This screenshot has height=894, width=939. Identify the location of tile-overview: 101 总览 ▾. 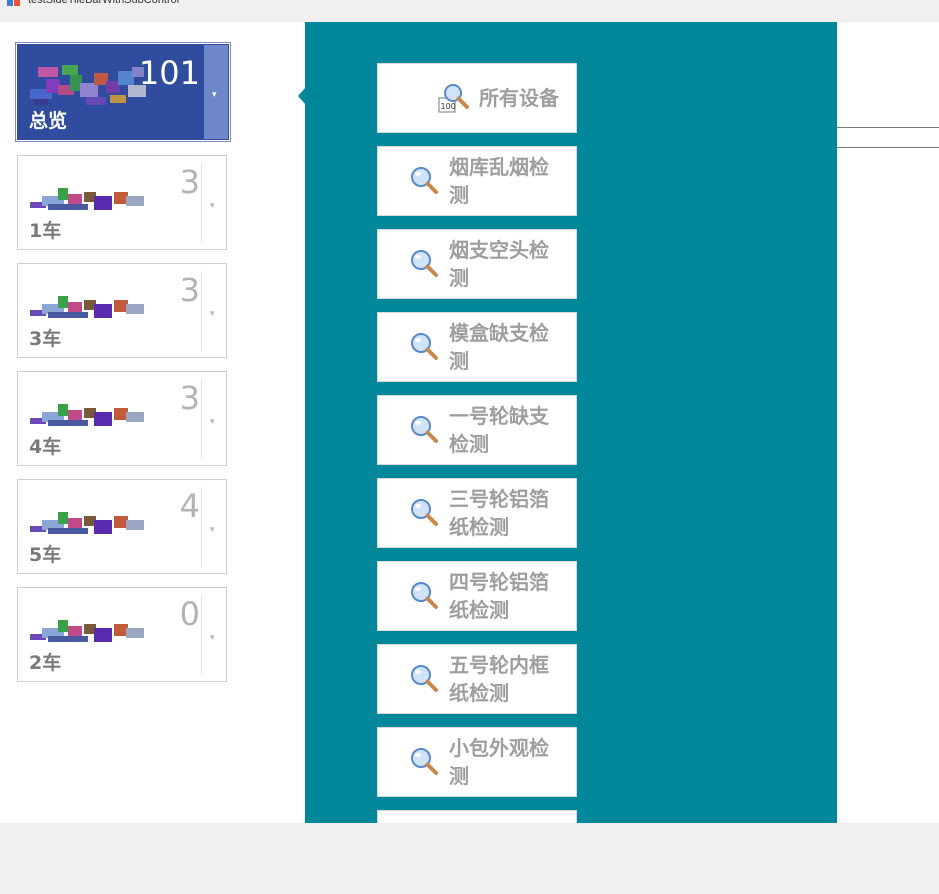
(123, 92).